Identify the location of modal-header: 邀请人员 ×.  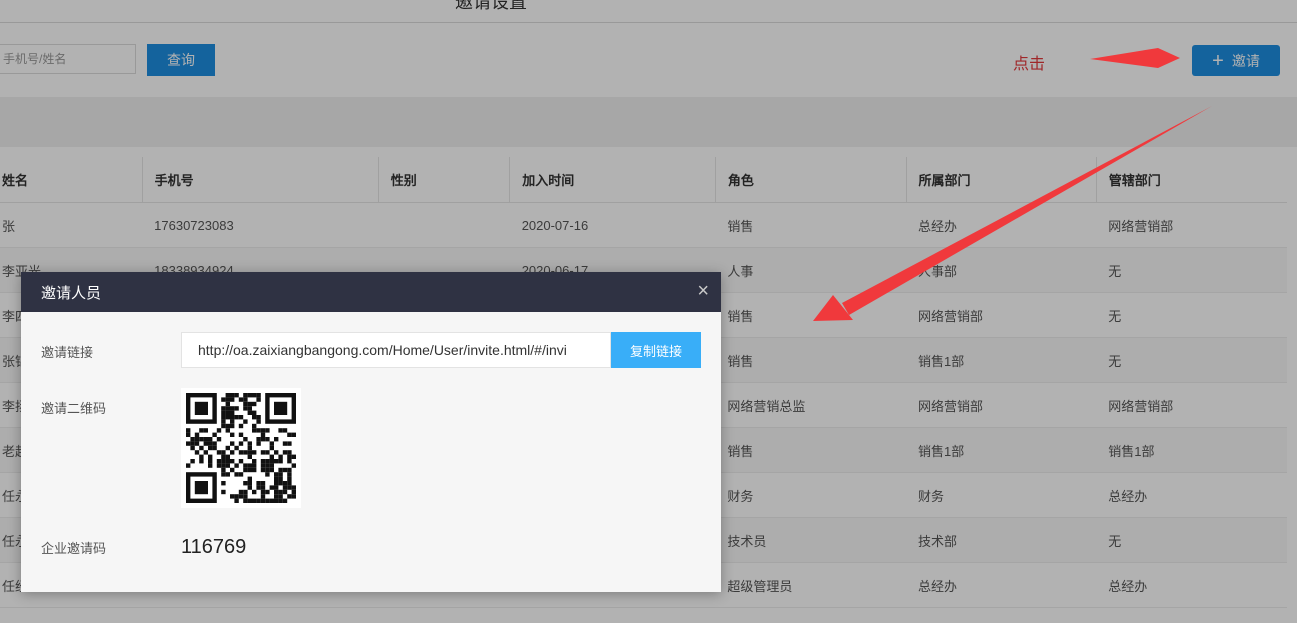
(371, 292).